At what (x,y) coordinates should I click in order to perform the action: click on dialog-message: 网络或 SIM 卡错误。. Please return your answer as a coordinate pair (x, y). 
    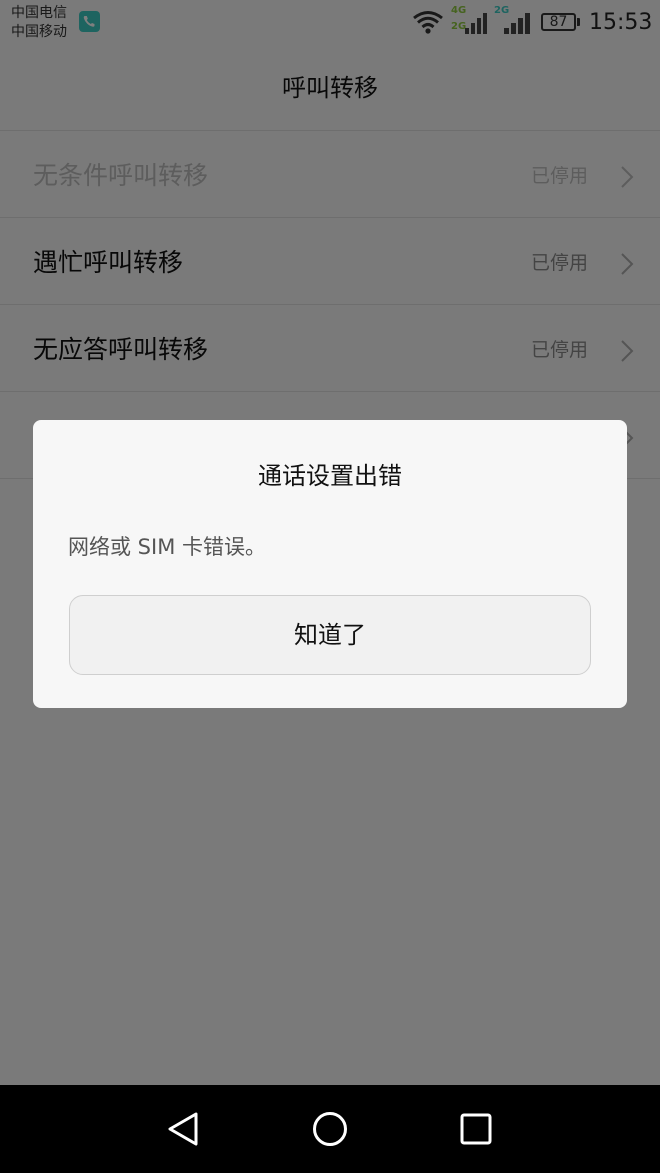
    Looking at the image, I should click on (167, 547).